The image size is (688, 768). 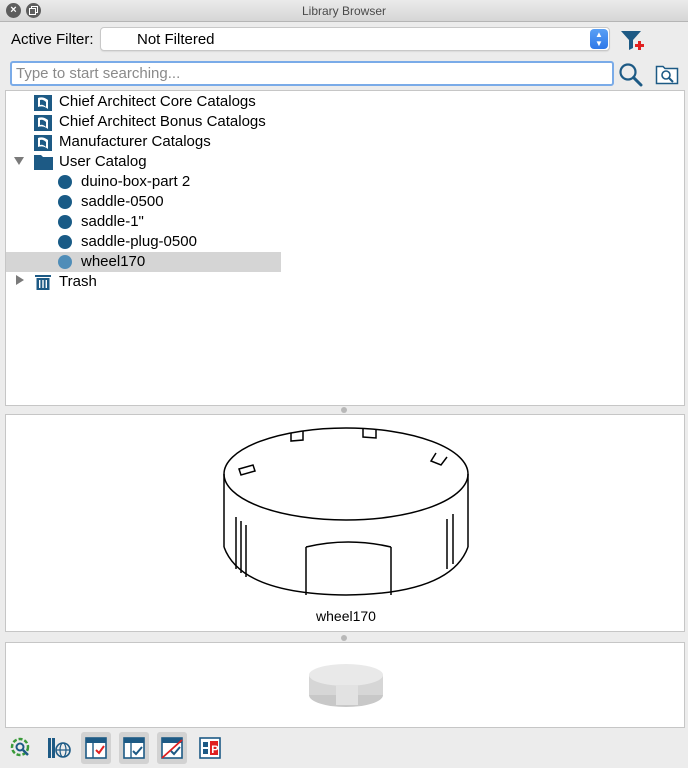 What do you see at coordinates (135, 141) in the screenshot?
I see `tree-item-label: Manufacturer Catalogs` at bounding box center [135, 141].